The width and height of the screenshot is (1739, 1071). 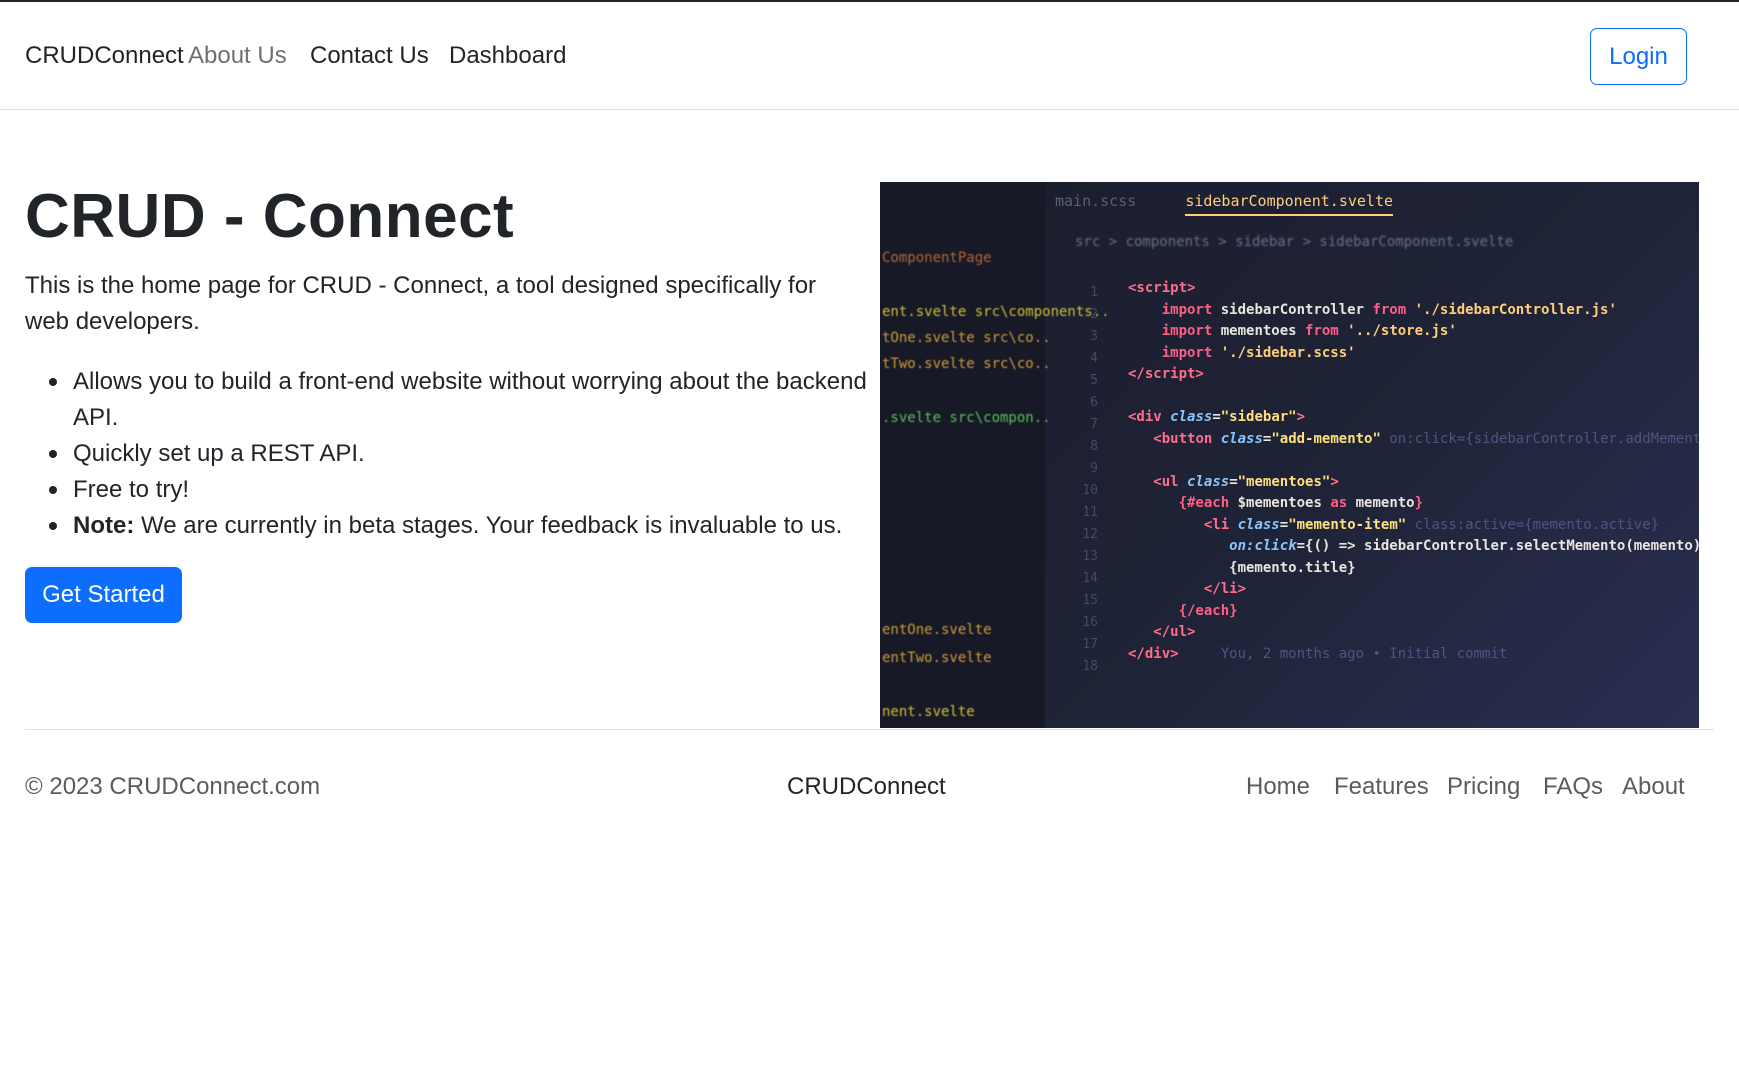 What do you see at coordinates (1364, 653) in the screenshot?
I see `blame-annotation: You, 2 months ago • Initial commit` at bounding box center [1364, 653].